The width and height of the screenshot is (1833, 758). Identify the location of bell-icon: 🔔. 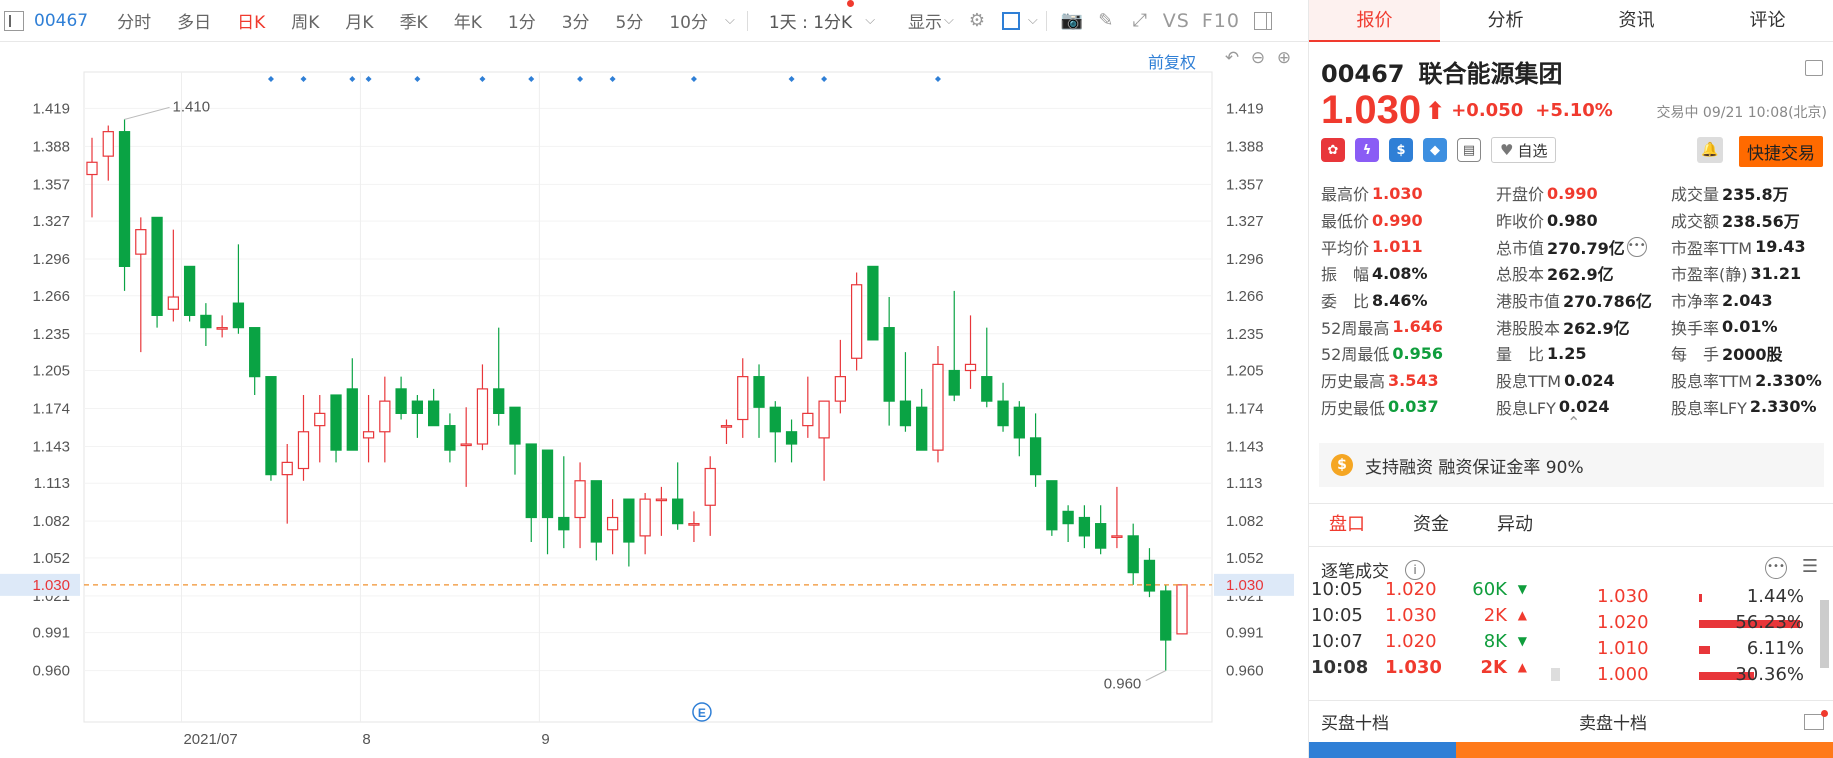
(1710, 150).